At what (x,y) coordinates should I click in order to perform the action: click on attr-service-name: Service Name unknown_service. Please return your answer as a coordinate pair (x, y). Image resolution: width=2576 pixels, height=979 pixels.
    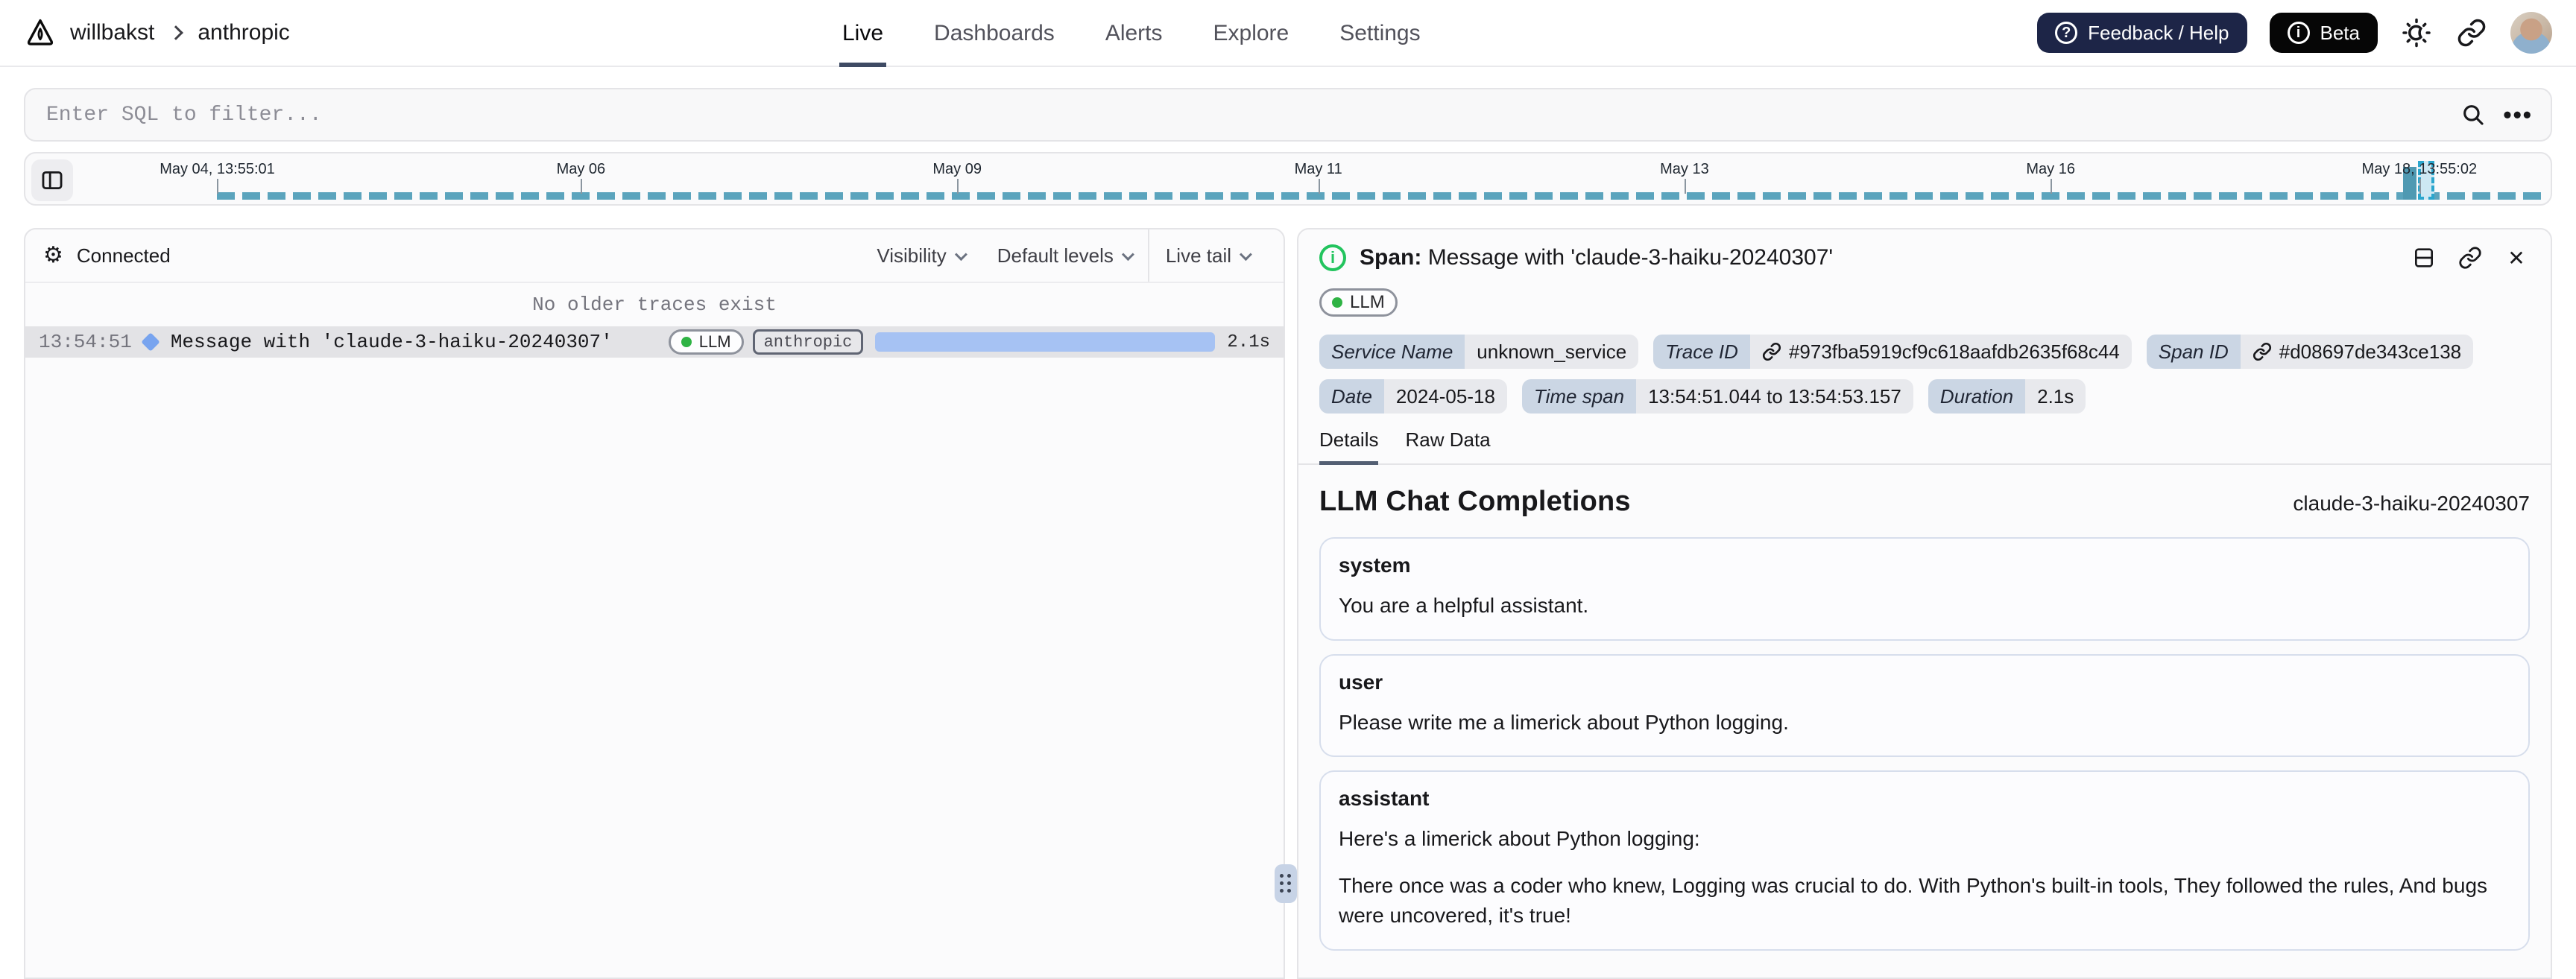
    Looking at the image, I should click on (1479, 352).